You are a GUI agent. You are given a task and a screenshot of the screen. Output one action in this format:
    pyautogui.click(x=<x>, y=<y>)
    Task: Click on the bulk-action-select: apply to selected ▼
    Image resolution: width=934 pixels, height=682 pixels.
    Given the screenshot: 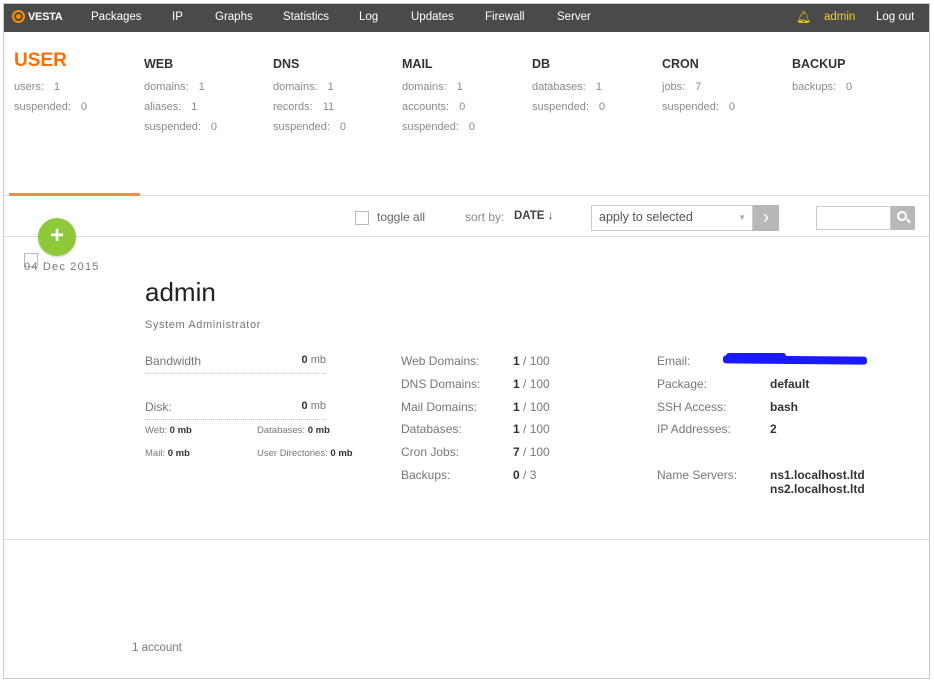 What is the action you would take?
    pyautogui.click(x=672, y=218)
    